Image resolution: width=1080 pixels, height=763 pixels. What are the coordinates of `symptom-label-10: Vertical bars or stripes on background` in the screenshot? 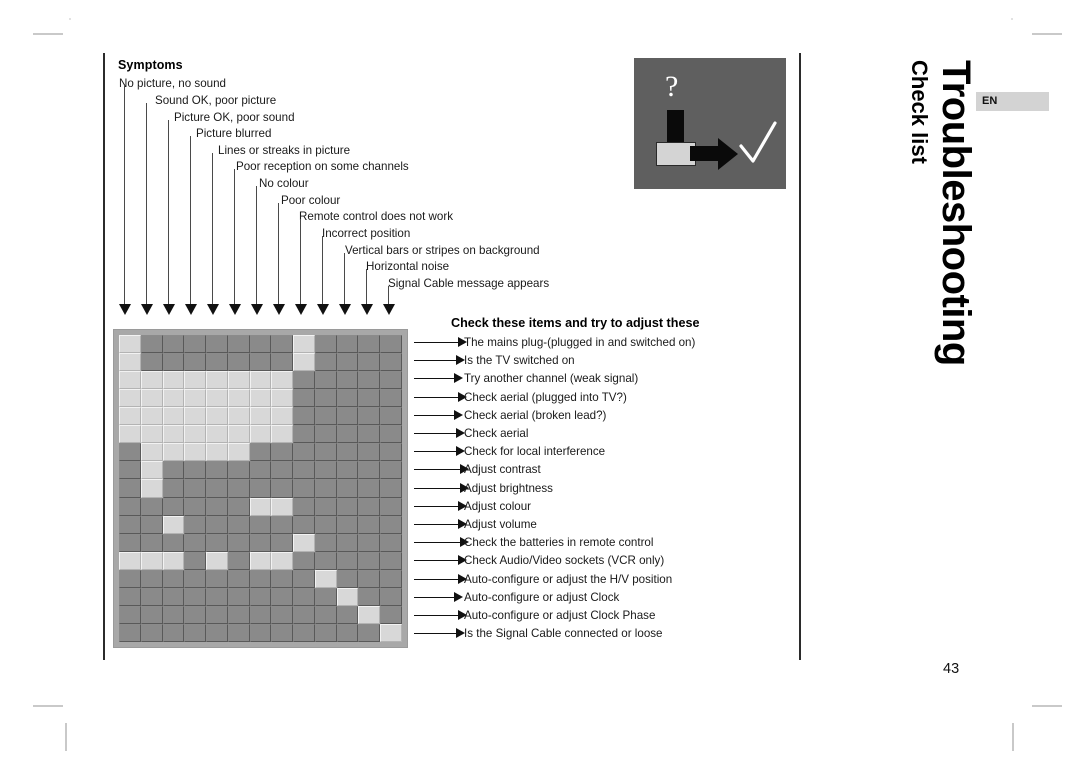 It's located at (442, 250).